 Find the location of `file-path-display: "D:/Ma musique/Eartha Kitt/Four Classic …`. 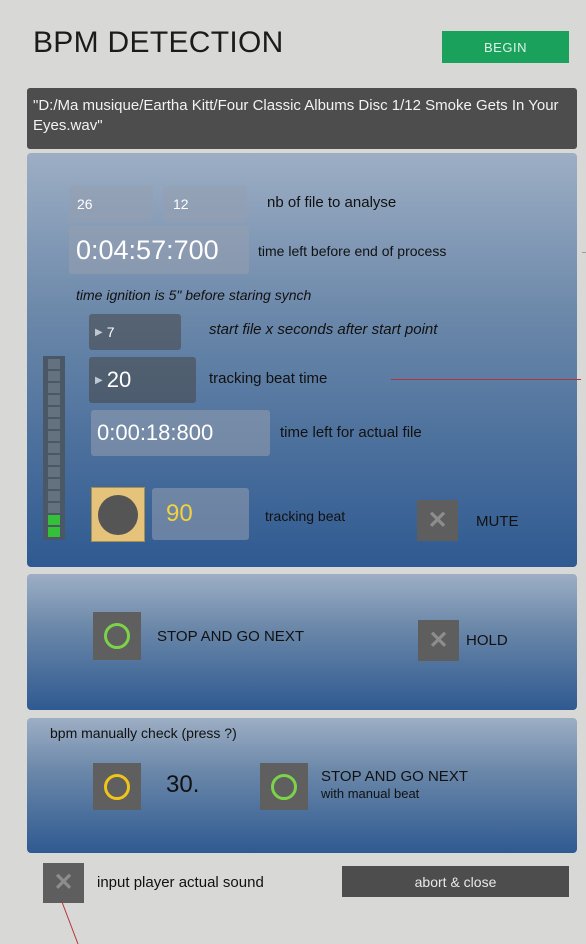

file-path-display: "D:/Ma musique/Eartha Kitt/Four Classic … is located at coordinates (302, 118).